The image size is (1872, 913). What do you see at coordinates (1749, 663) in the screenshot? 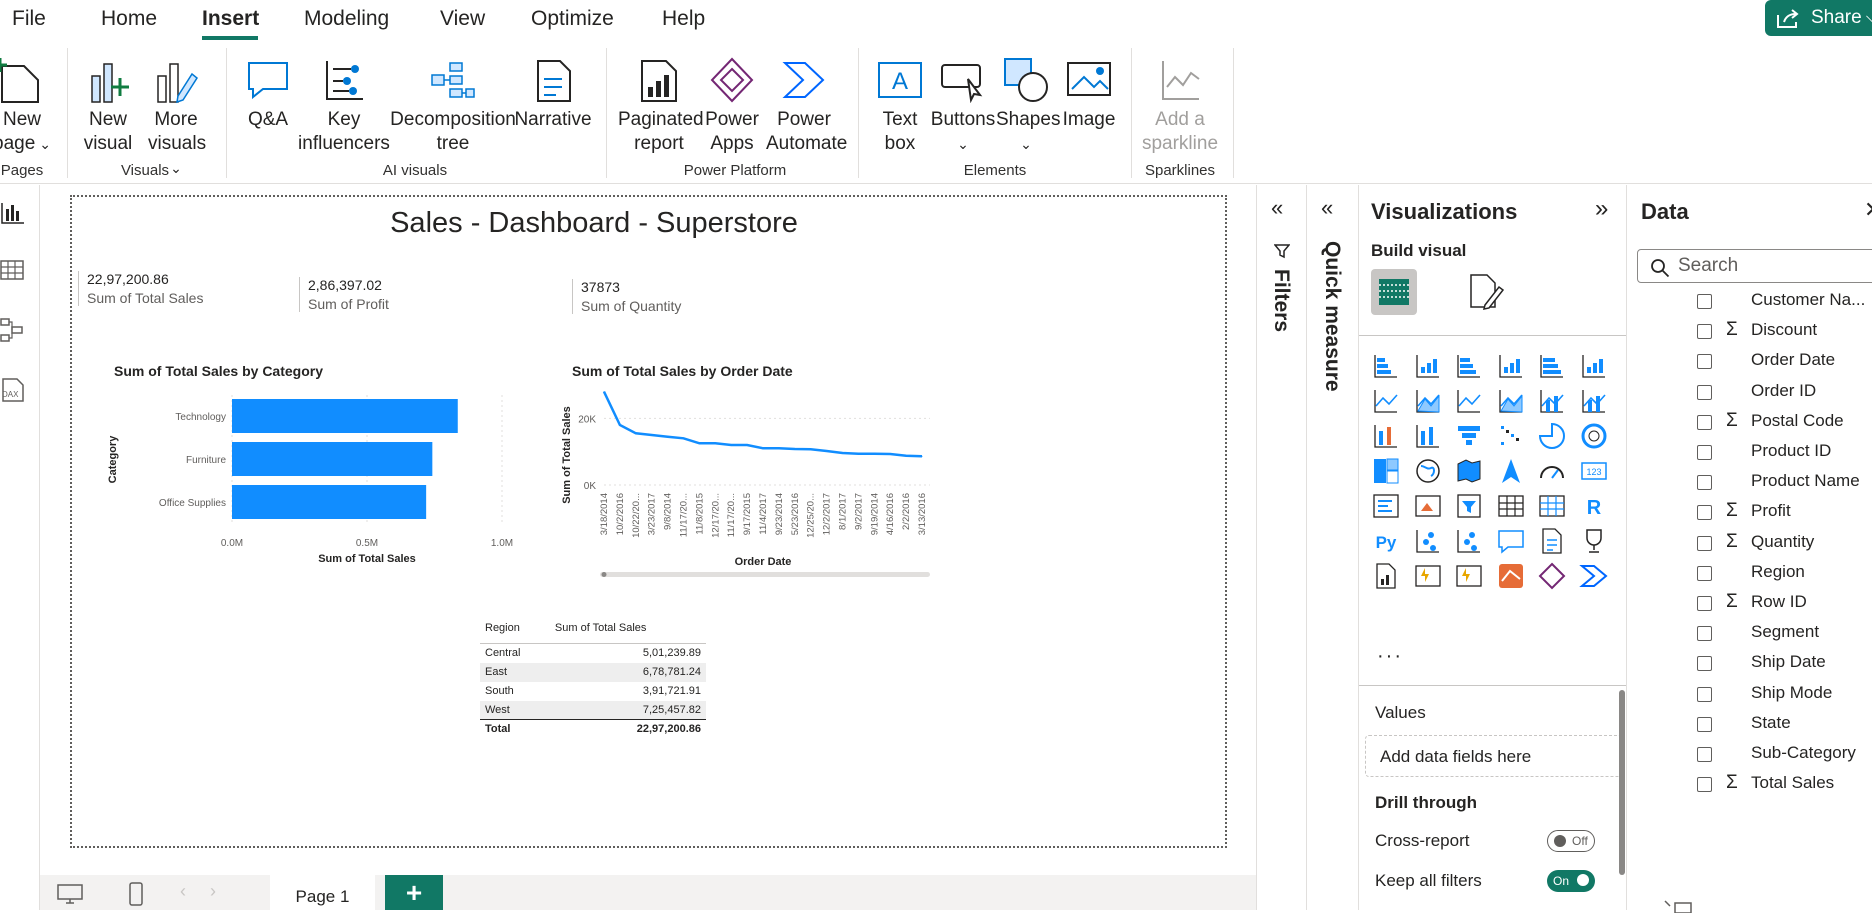
I see `field-row: Ship Date` at bounding box center [1749, 663].